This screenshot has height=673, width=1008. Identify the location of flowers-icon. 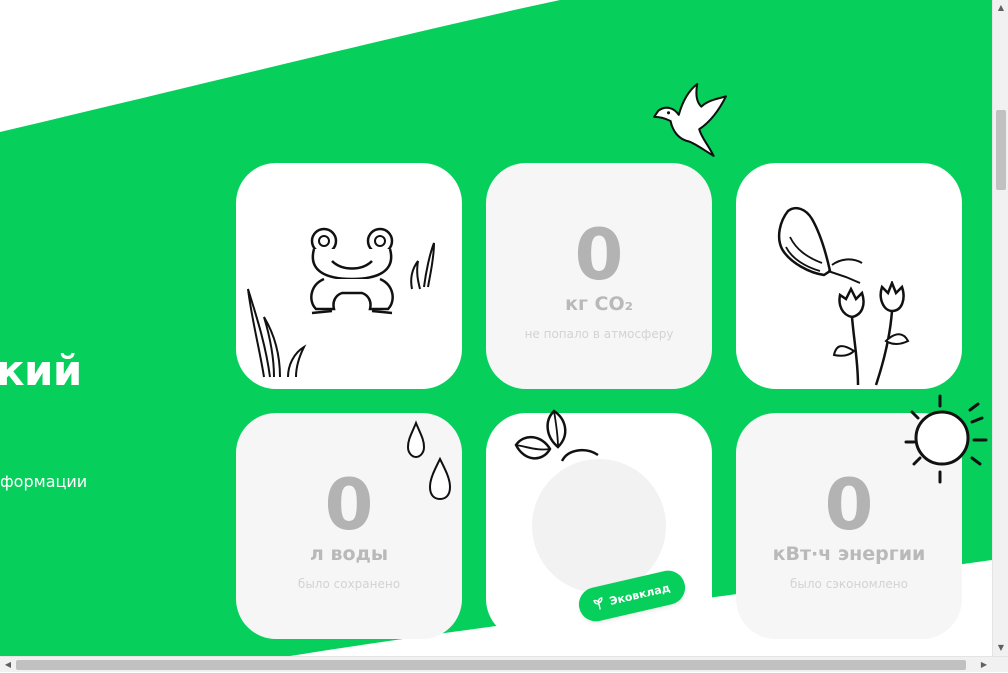
(871, 333).